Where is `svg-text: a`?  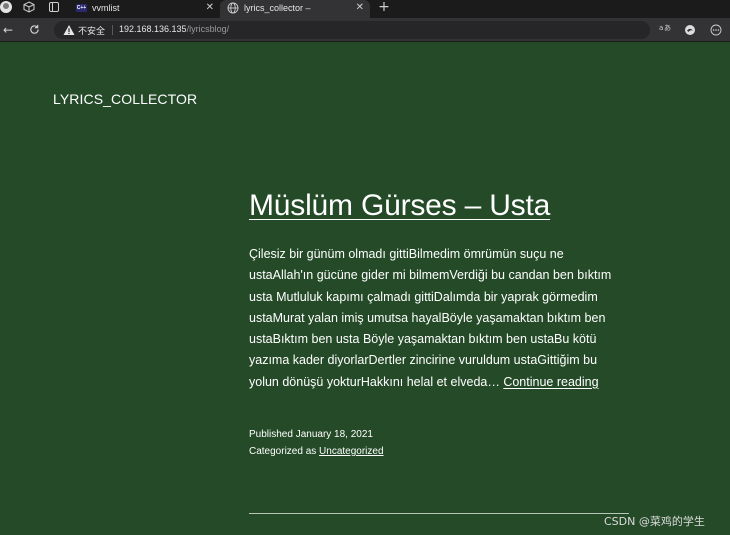
svg-text: a is located at coordinates (661, 28).